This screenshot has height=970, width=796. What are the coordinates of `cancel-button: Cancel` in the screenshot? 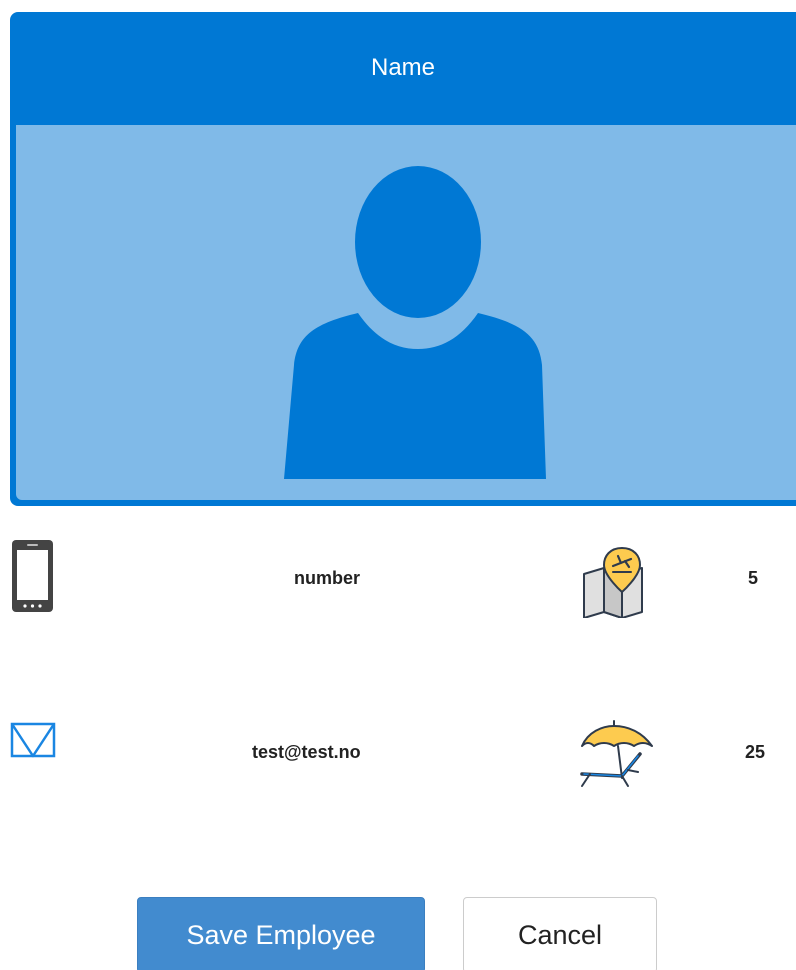 It's located at (560, 933).